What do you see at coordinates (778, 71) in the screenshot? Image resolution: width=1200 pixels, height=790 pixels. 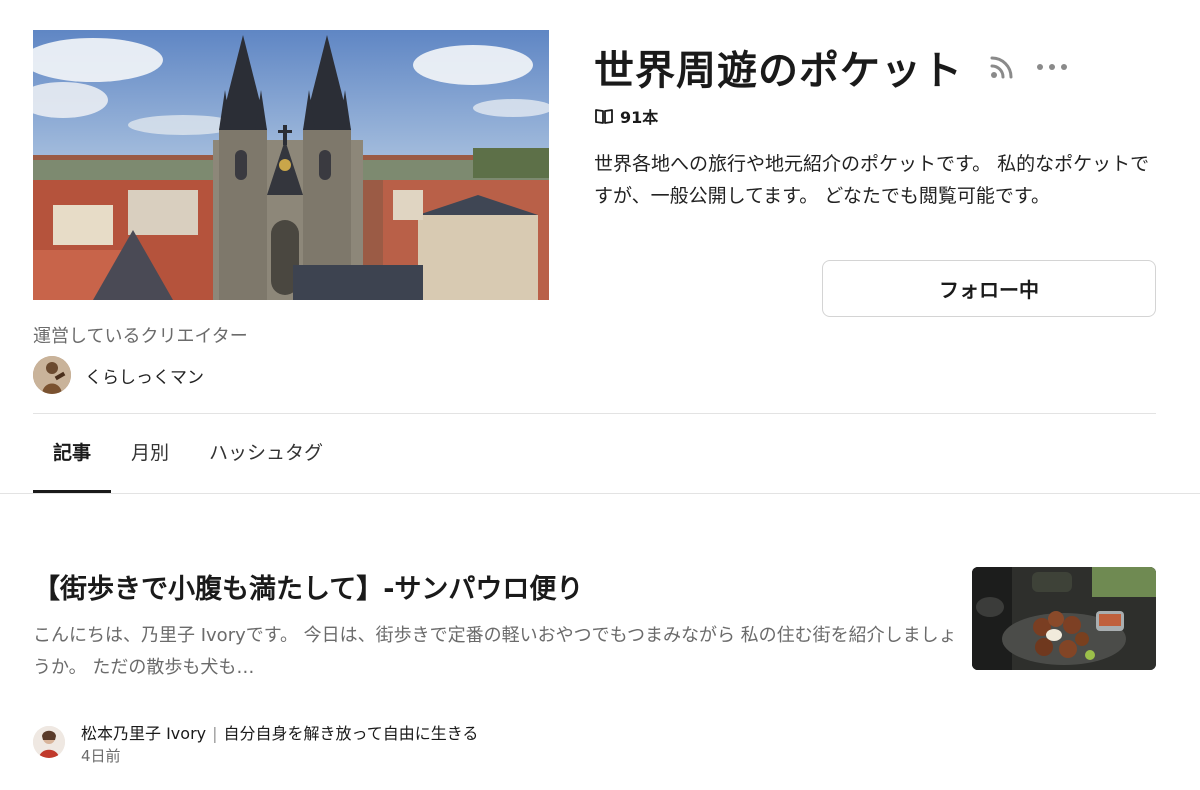 I see `magazine-title: 世界周遊のポケット` at bounding box center [778, 71].